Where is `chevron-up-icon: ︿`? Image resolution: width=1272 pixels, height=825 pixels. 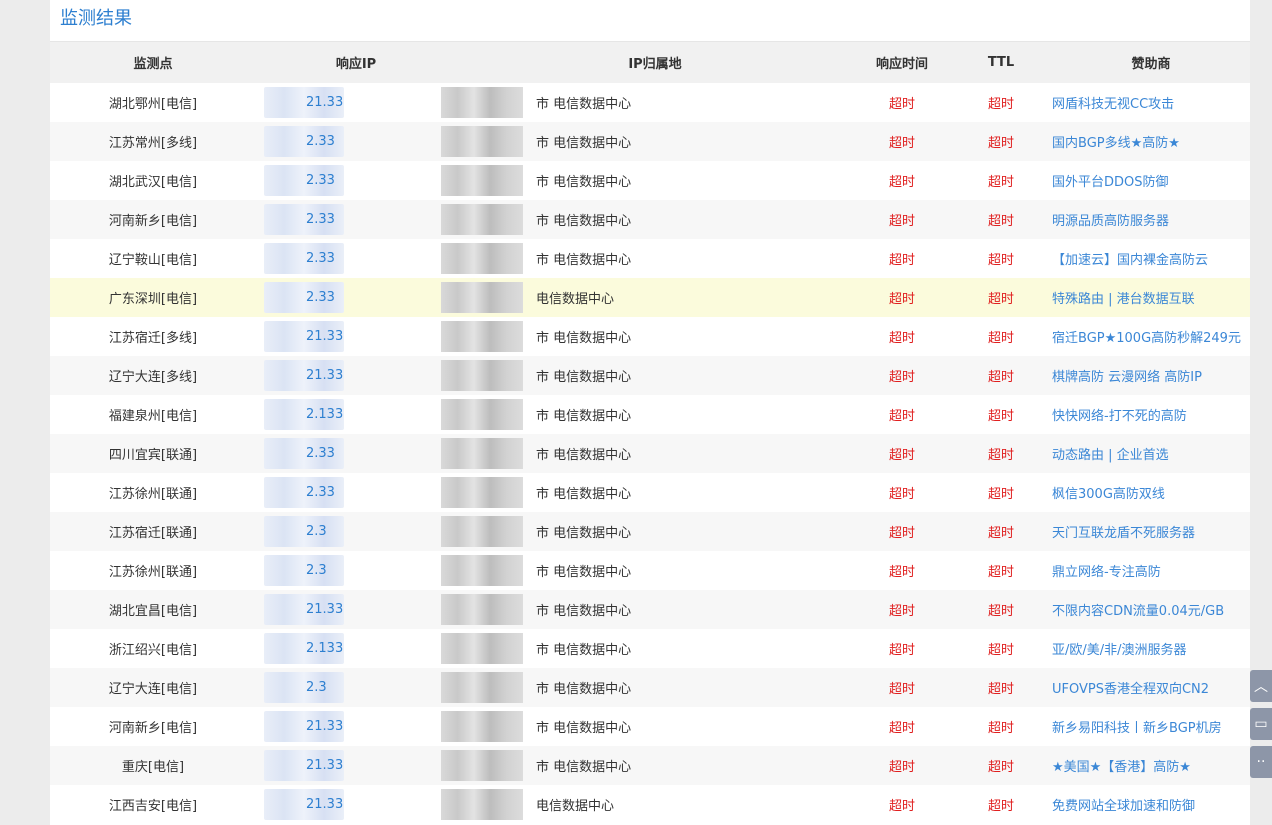 chevron-up-icon: ︿ is located at coordinates (1261, 687).